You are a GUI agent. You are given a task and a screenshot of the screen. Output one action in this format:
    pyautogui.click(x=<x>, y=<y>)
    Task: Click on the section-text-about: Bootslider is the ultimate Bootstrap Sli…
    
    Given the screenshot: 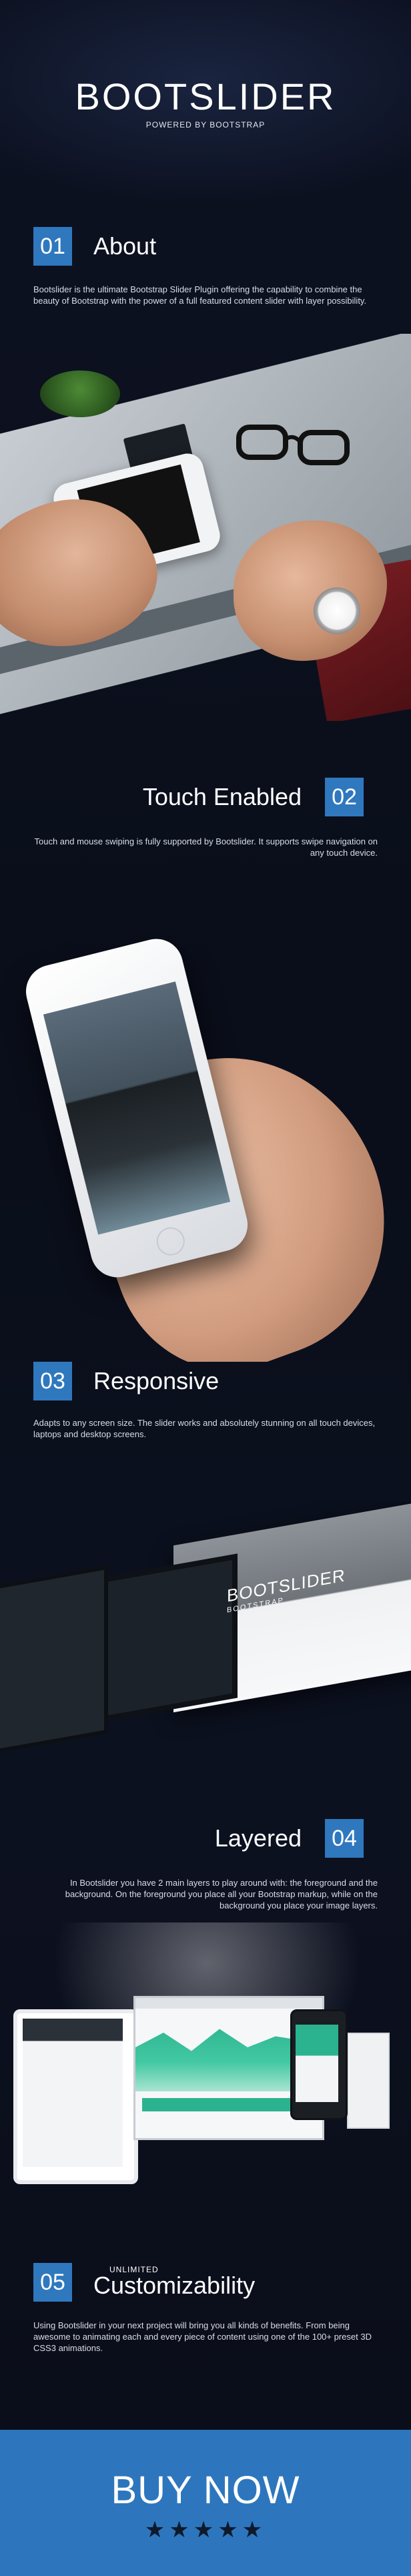 What is the action you would take?
    pyautogui.click(x=200, y=295)
    